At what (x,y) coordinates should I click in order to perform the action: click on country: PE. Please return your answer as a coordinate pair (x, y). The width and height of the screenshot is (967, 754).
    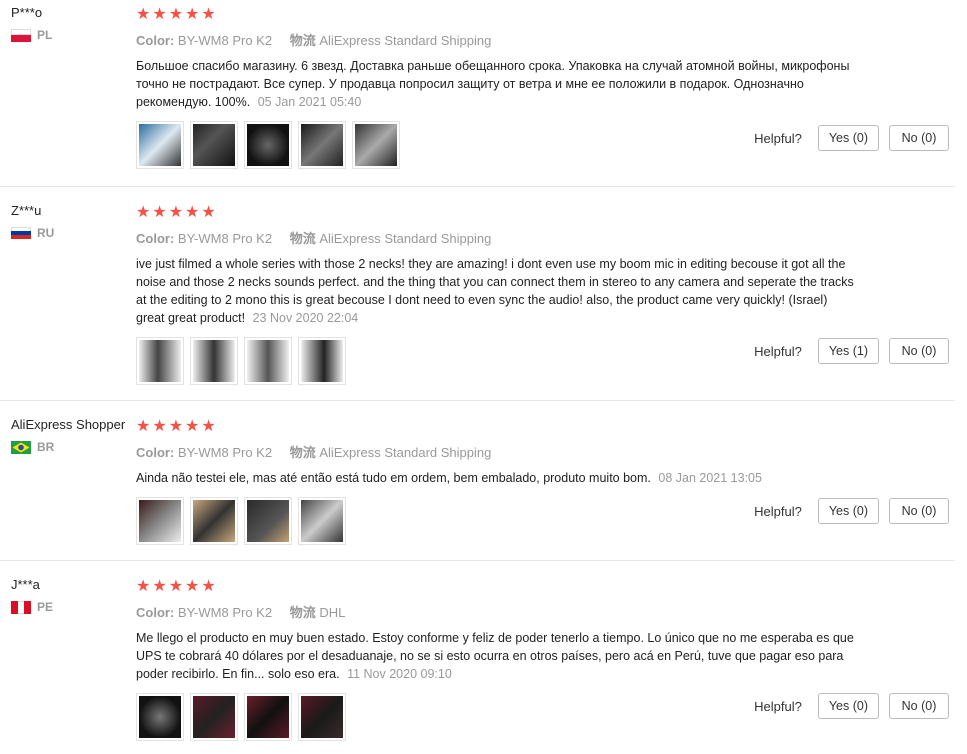
    Looking at the image, I should click on (73, 607).